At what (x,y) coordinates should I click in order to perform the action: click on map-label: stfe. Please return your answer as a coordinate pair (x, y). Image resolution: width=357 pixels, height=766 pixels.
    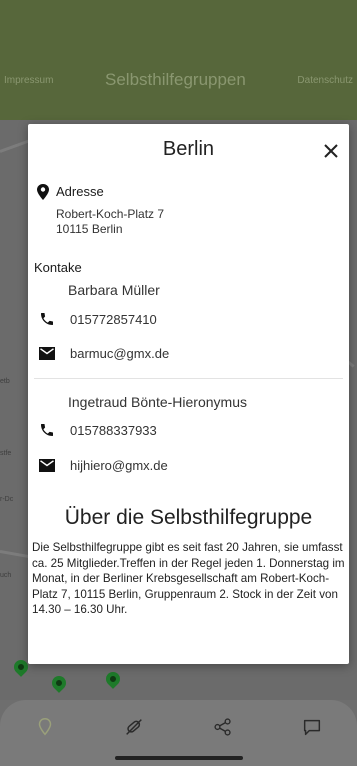
    Looking at the image, I should click on (6, 453).